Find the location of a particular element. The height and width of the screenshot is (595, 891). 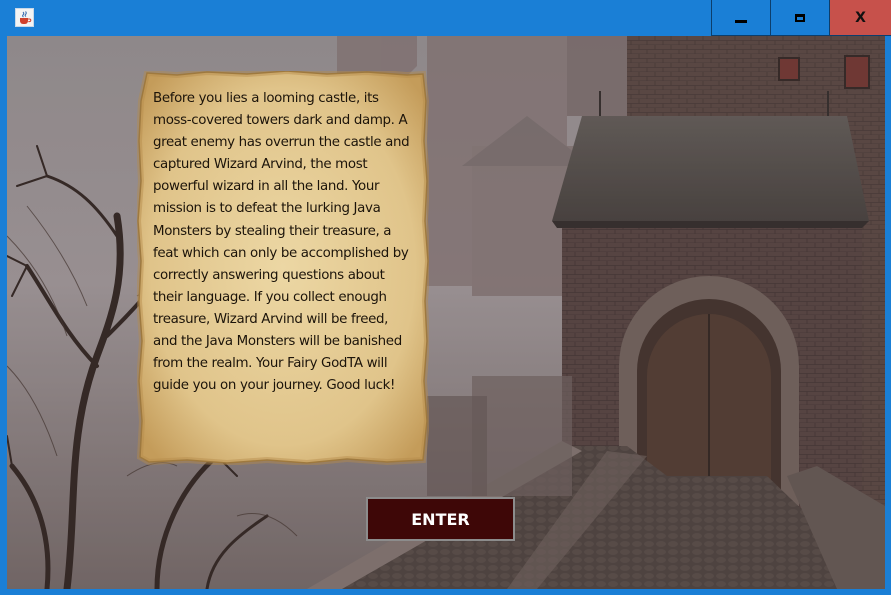

maximize-button is located at coordinates (799, 18).